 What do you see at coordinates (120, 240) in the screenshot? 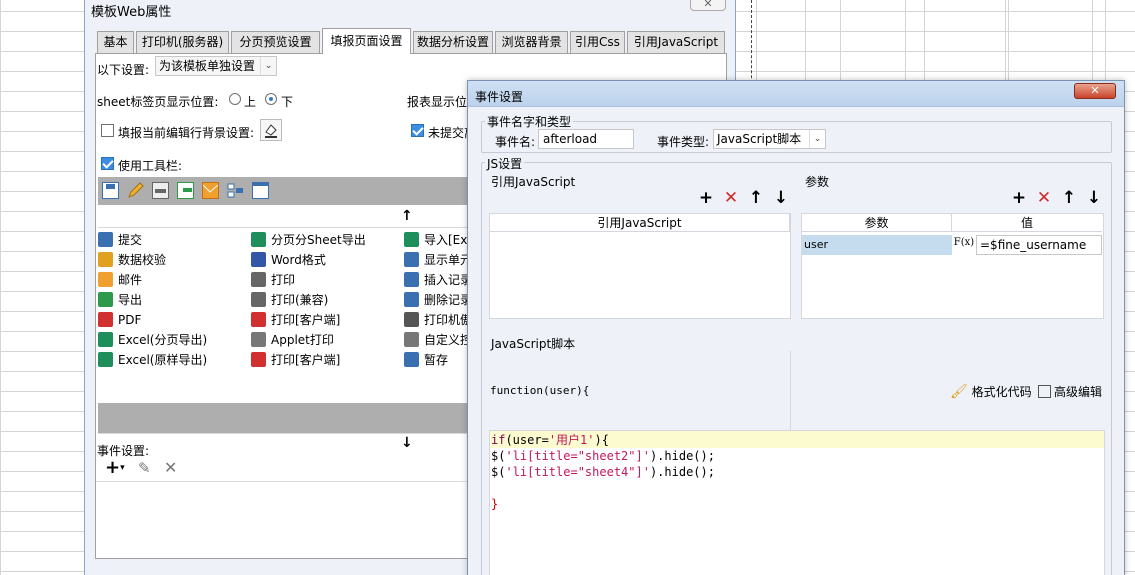
I see `toolbar-list-item: 提交` at bounding box center [120, 240].